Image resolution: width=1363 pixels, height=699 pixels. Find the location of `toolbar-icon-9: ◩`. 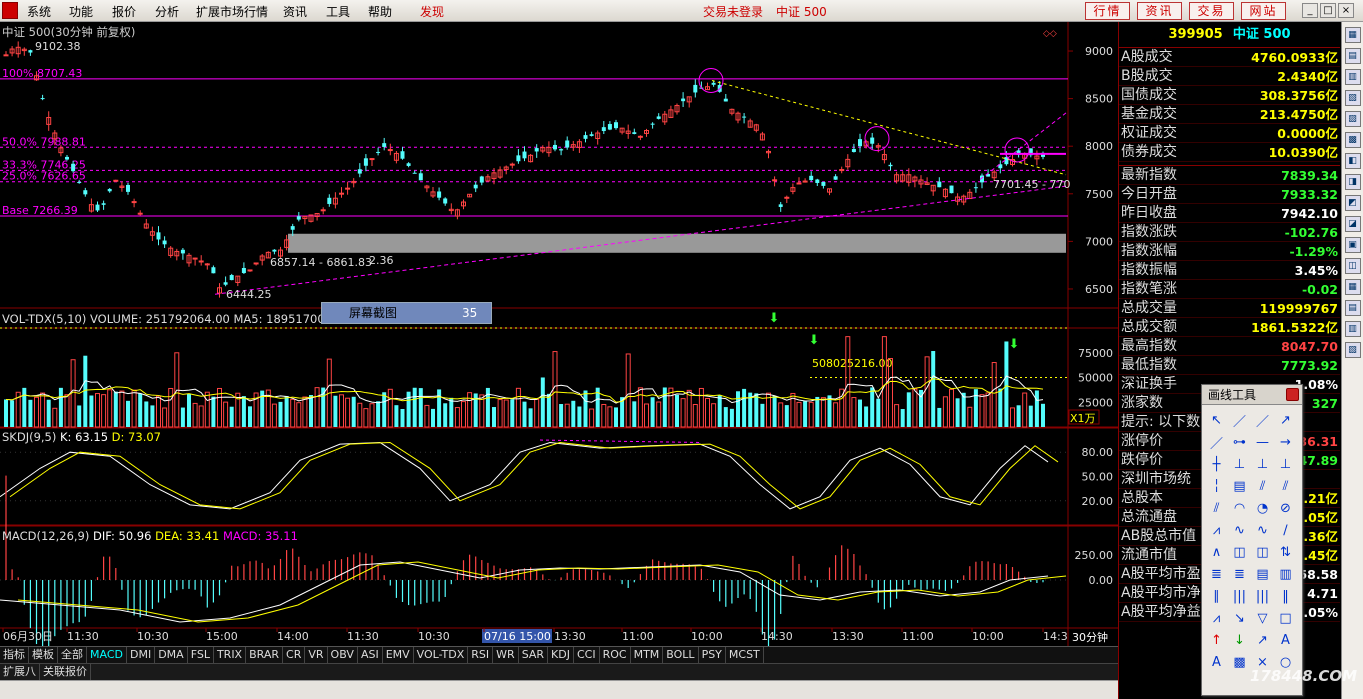

toolbar-icon-9: ◩ is located at coordinates (1352, 203).